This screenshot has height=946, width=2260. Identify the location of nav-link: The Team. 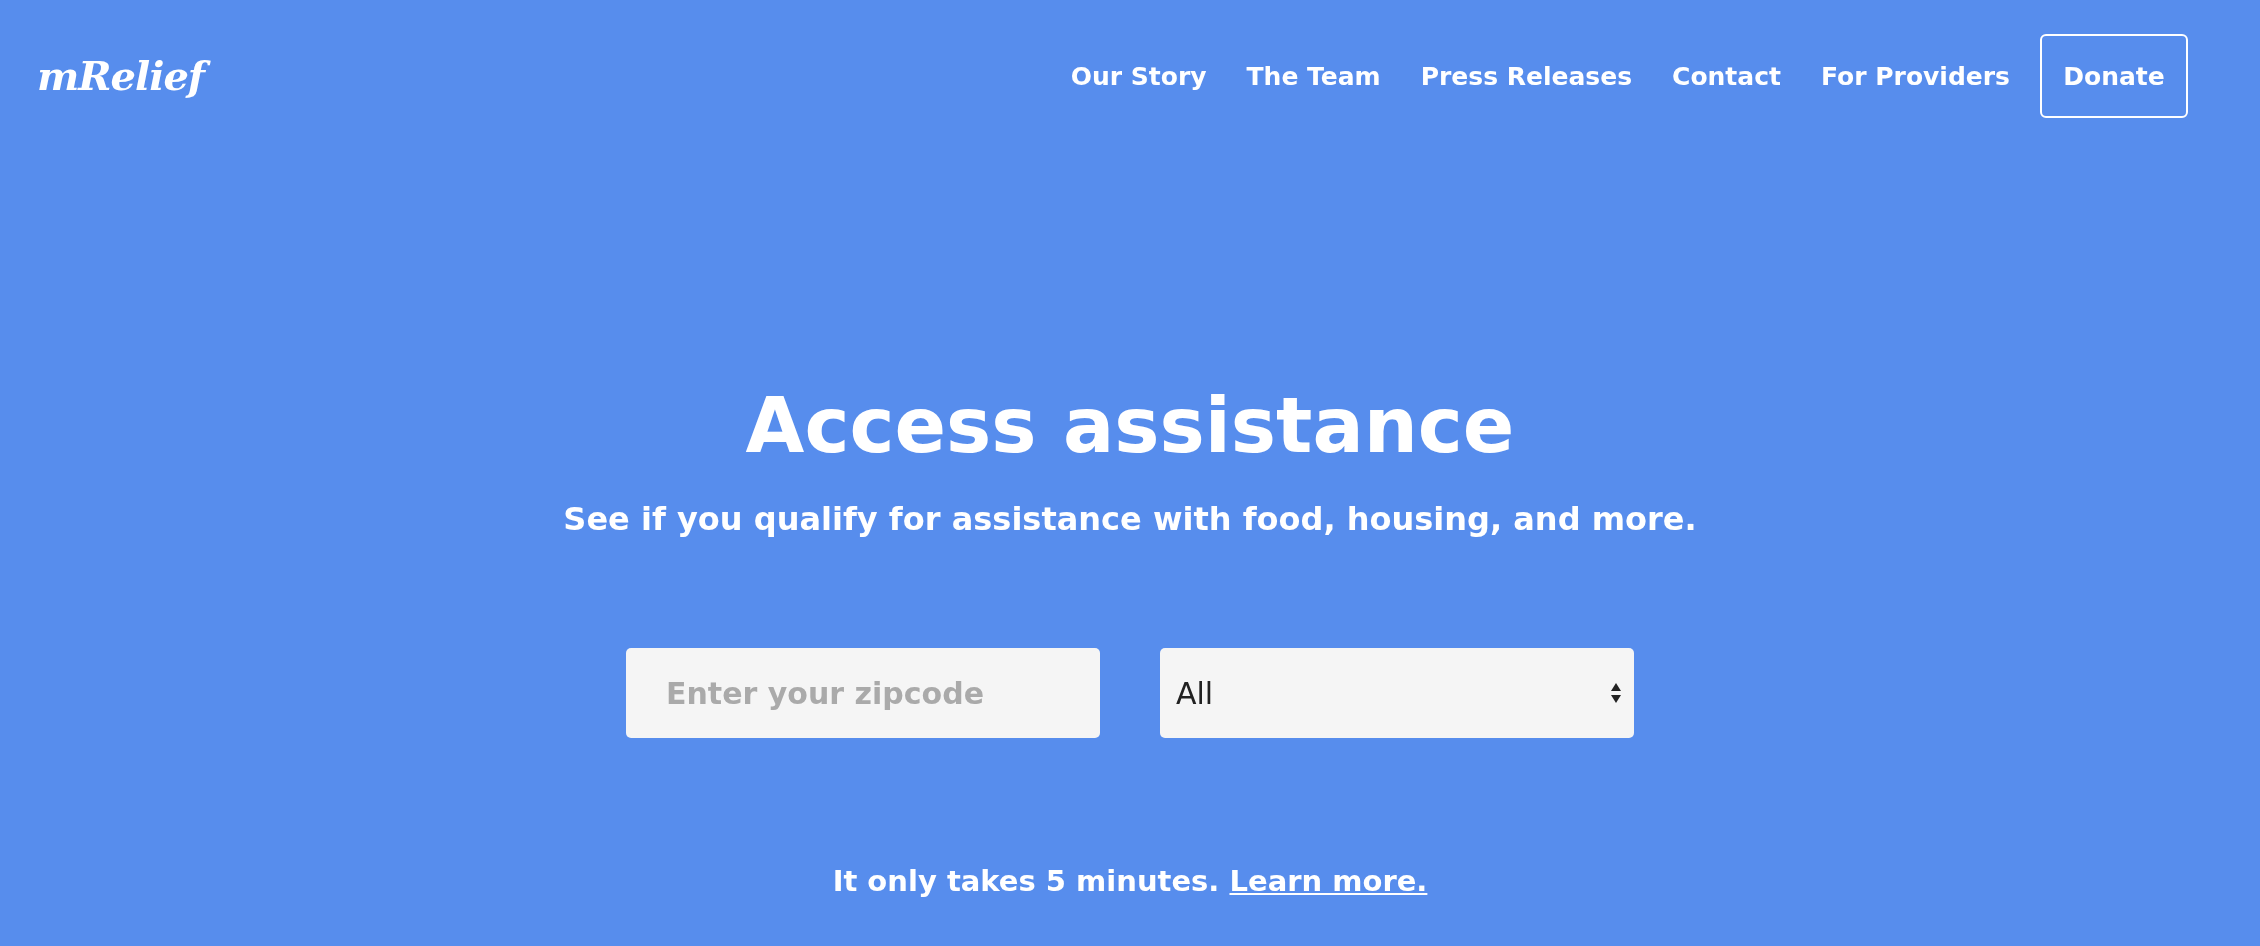
(1313, 76).